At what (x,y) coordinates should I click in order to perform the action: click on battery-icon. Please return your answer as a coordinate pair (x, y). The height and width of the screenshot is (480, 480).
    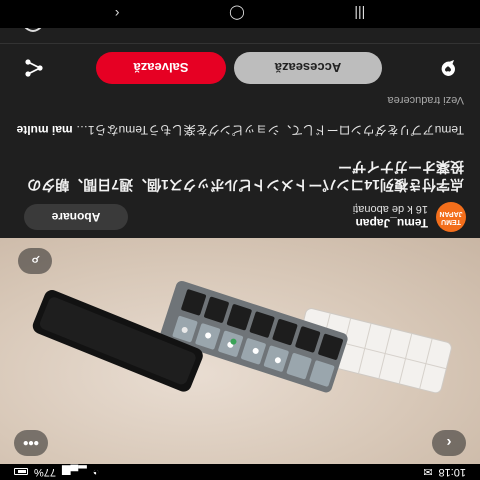
    Looking at the image, I should click on (21, 472).